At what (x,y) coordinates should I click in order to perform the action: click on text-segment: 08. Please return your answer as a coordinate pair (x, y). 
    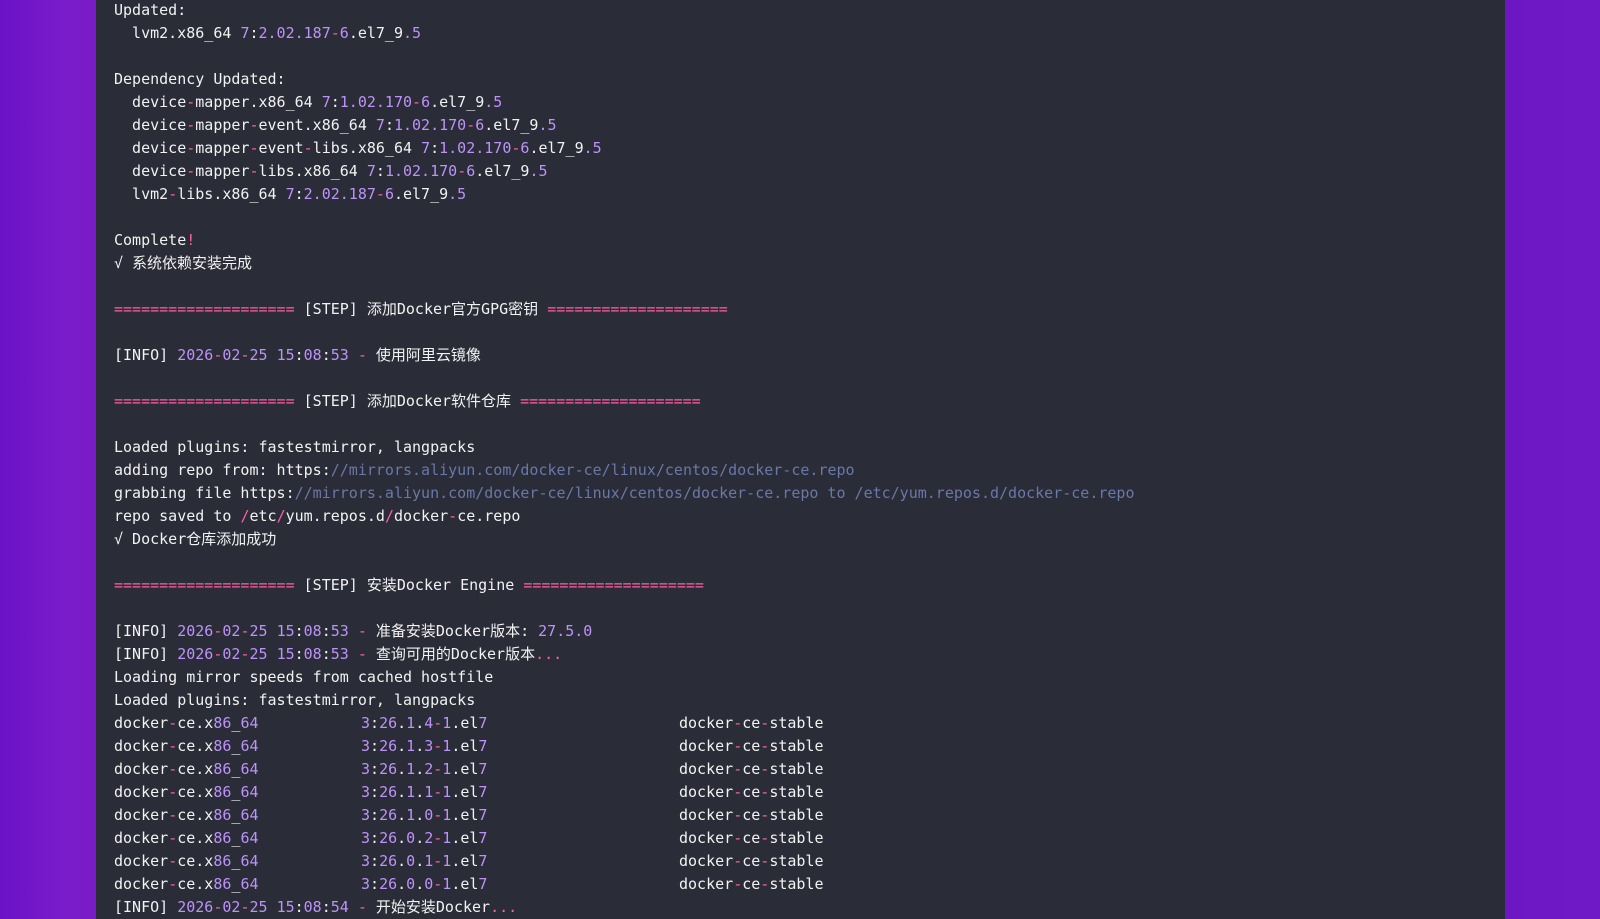
    Looking at the image, I should click on (312, 355).